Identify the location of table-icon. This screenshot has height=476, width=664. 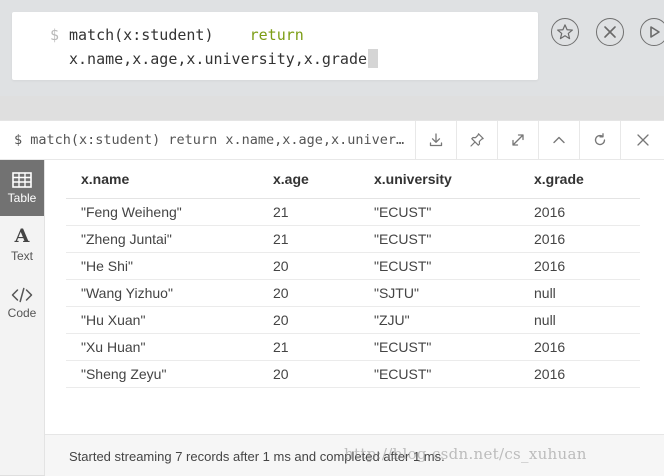
(22, 179).